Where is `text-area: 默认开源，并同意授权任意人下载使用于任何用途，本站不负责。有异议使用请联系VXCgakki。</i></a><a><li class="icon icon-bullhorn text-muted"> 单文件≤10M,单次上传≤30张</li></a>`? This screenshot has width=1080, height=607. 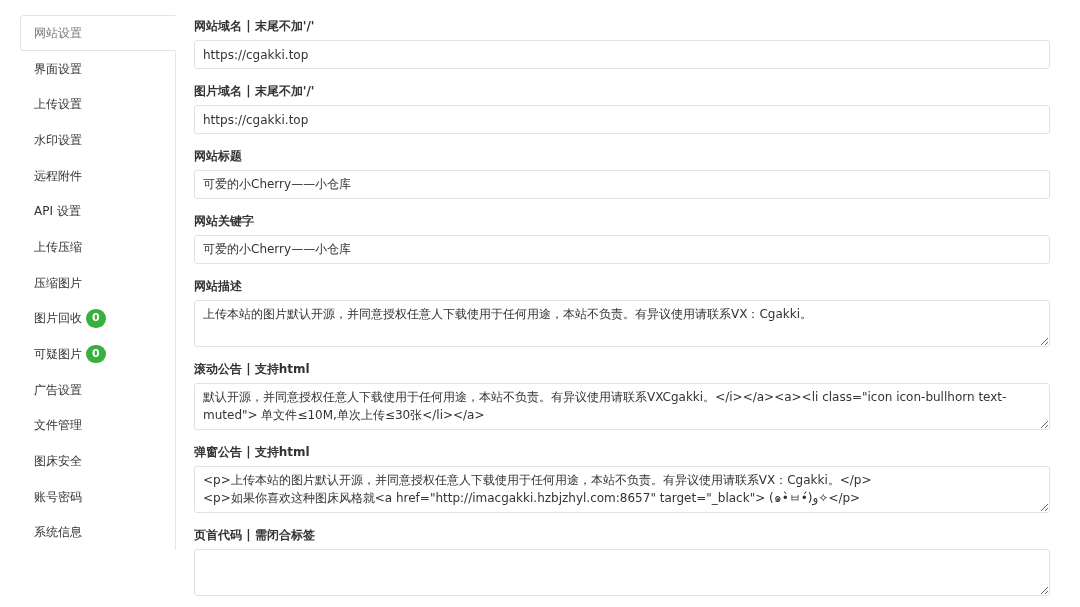 text-area: 默认开源，并同意授权任意人下载使用于任何用途，本站不负责。有异议使用请联系VXCgakki。</i></a><a><li class="icon icon-bullhorn text-muted"> 单文件≤10M,单次上传≤30张</li></a> is located at coordinates (622, 406).